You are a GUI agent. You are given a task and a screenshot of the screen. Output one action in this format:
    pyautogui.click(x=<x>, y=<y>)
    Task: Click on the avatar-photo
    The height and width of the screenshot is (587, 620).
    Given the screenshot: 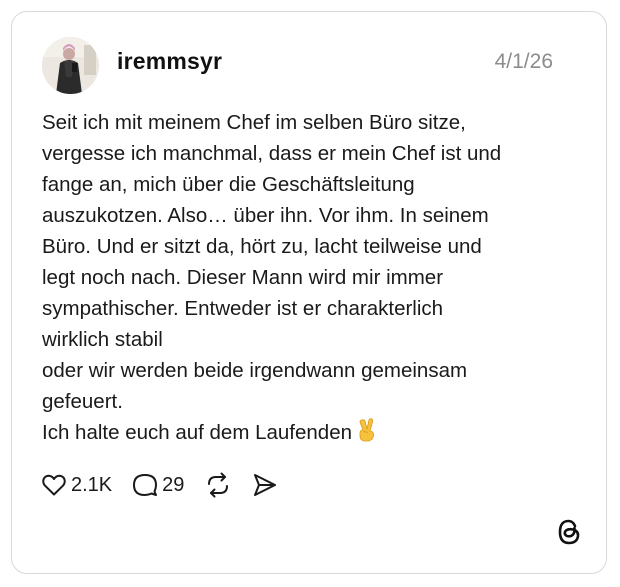 What is the action you would take?
    pyautogui.click(x=70, y=65)
    